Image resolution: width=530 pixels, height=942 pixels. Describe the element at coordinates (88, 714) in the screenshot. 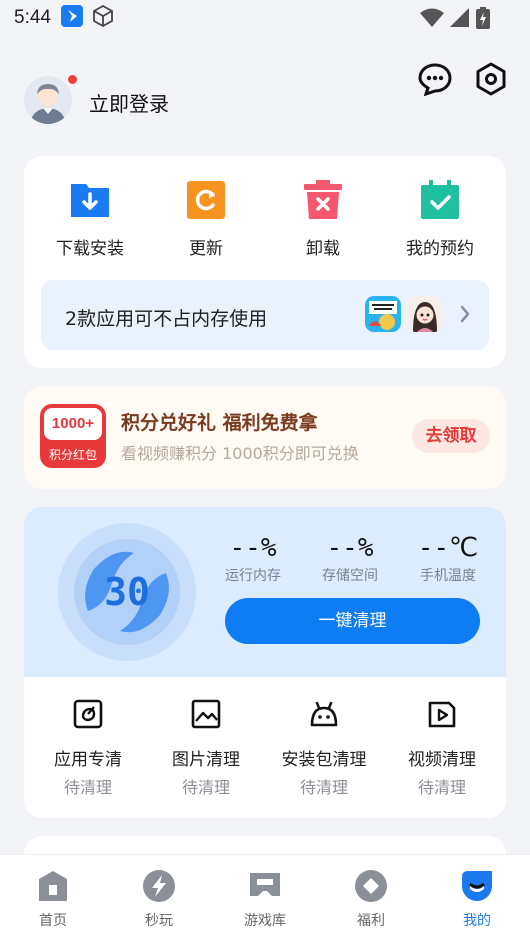

I see `app-clean-icon` at that location.